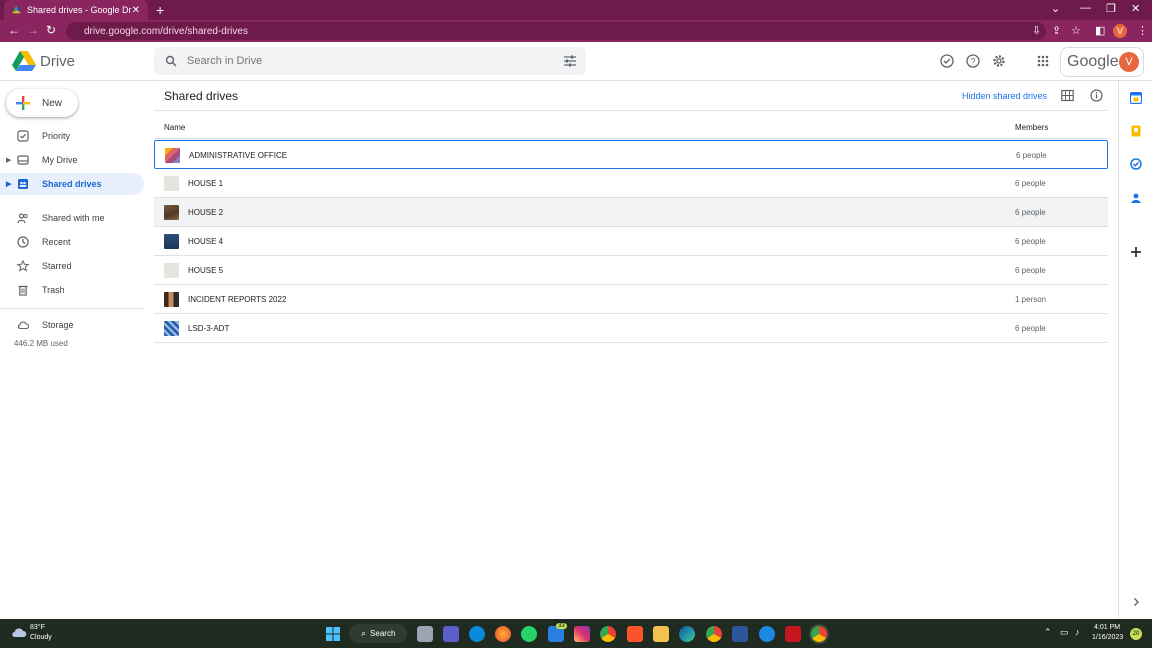  What do you see at coordinates (1076, 30) in the screenshot?
I see `bookmark-star-icon: ☆` at bounding box center [1076, 30].